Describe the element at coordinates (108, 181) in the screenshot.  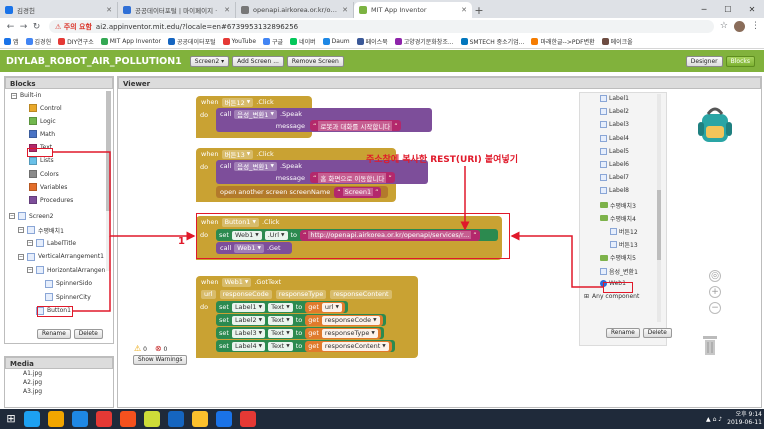
I see `tree-scrollbar` at that location.